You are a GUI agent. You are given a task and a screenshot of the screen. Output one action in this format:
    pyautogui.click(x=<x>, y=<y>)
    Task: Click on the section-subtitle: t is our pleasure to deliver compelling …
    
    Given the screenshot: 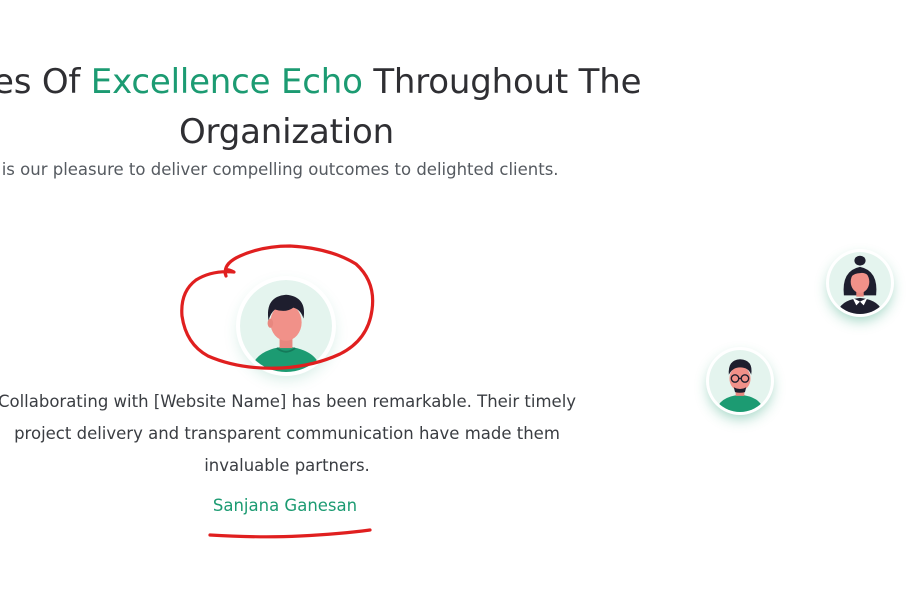 What is the action you would take?
    pyautogui.click(x=279, y=169)
    